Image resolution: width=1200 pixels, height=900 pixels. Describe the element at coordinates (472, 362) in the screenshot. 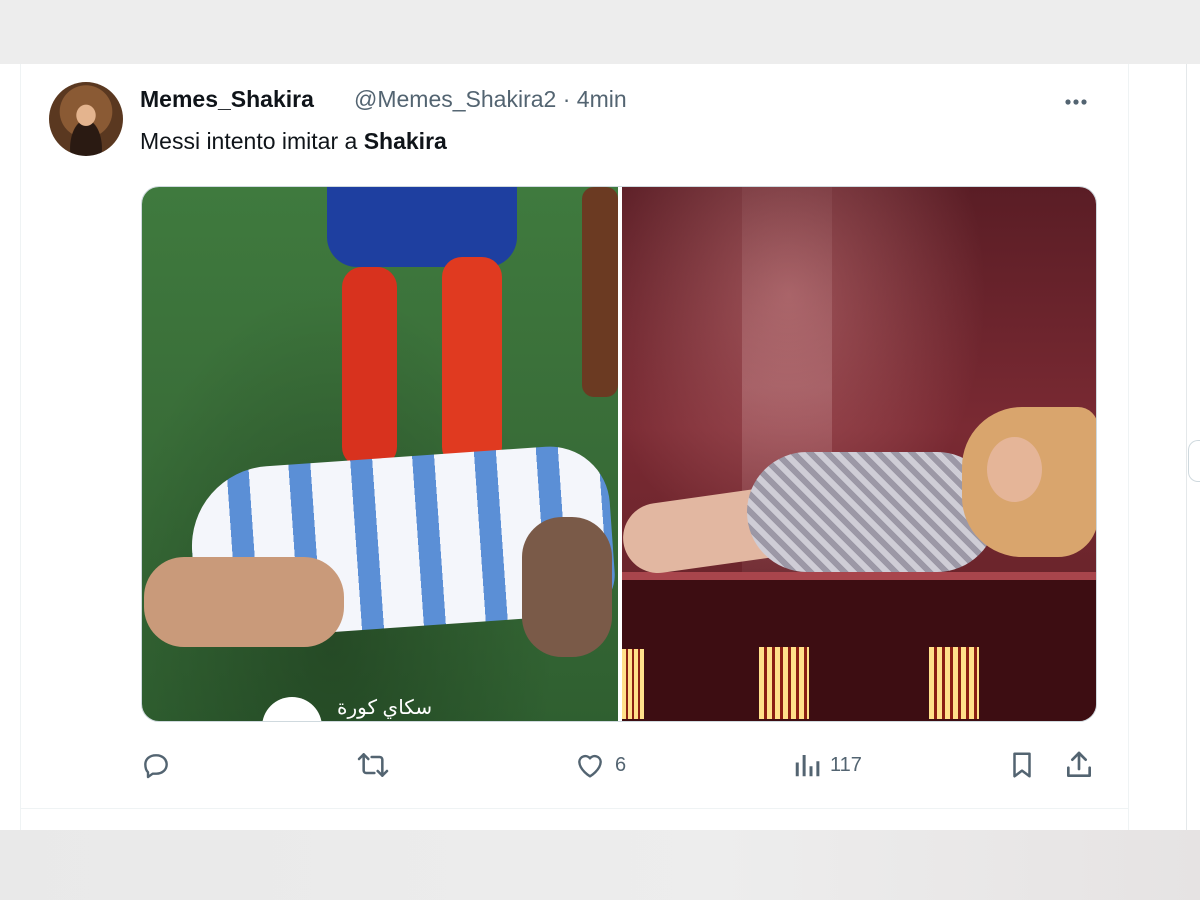

I see `player-leg-right` at that location.